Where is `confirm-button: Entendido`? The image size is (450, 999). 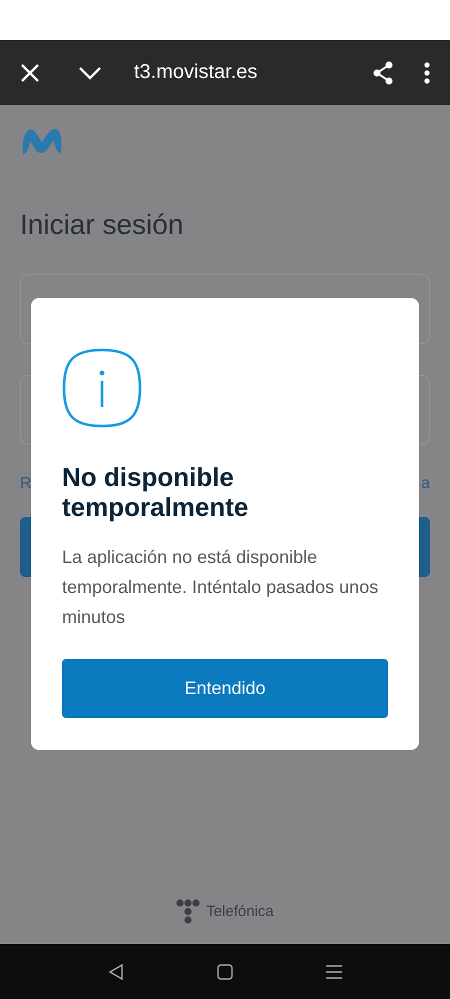 confirm-button: Entendido is located at coordinates (225, 688).